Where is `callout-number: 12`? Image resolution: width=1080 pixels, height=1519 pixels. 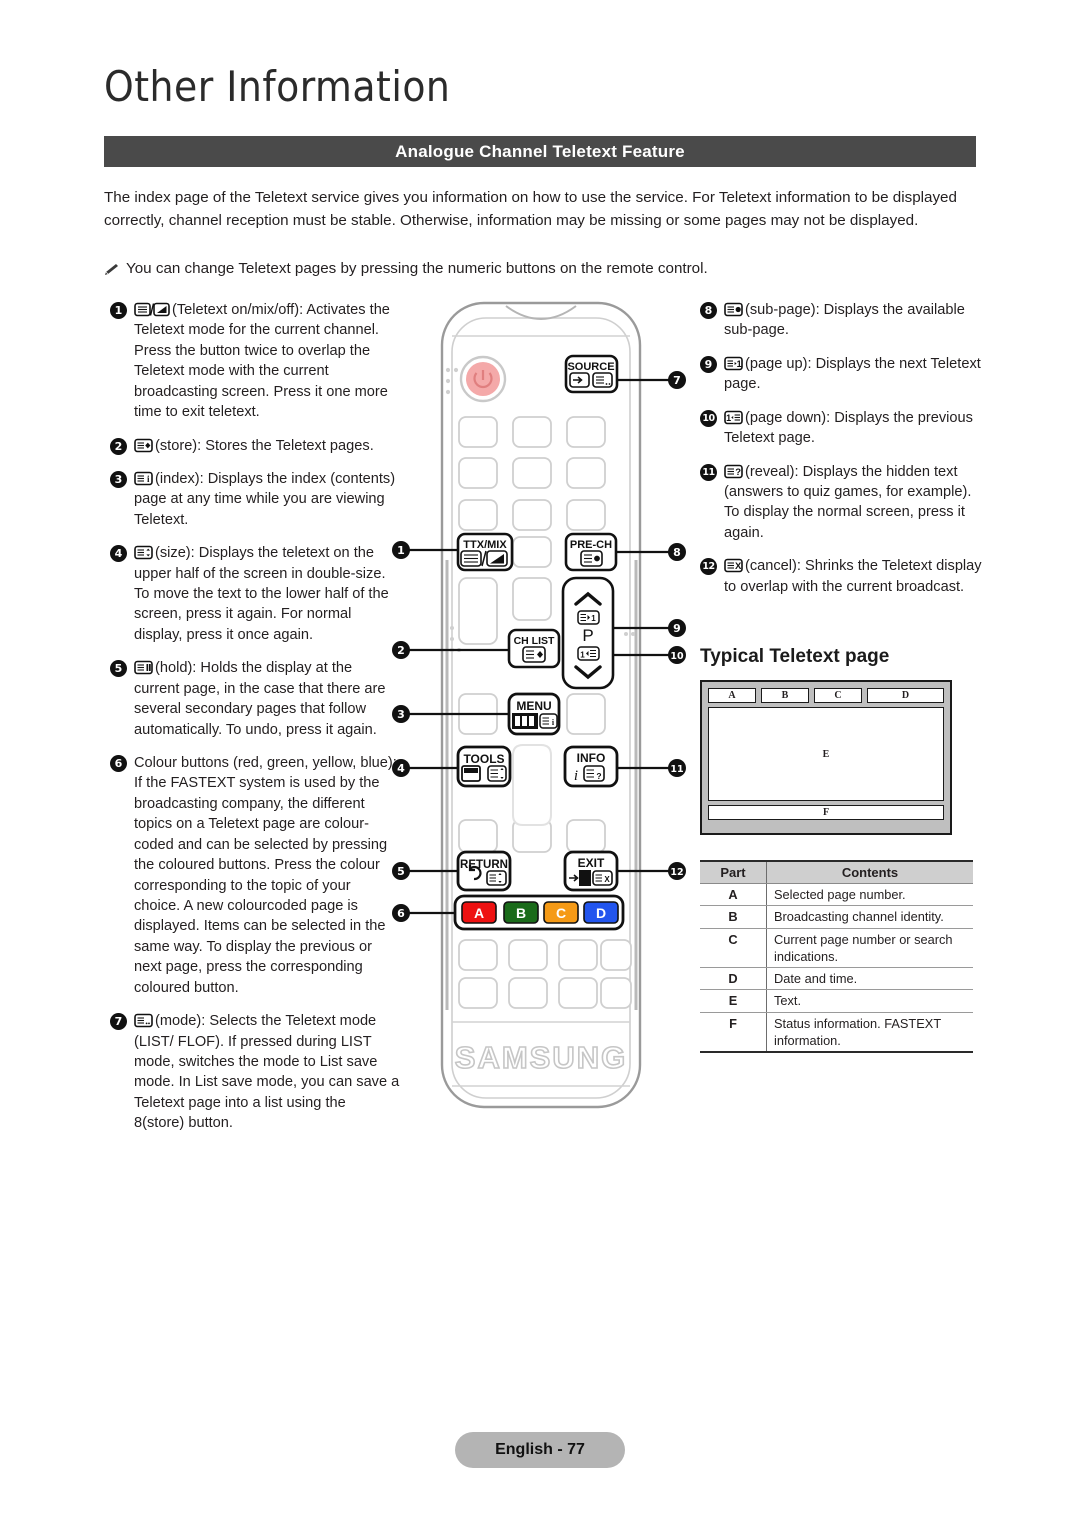 callout-number: 12 is located at coordinates (708, 567).